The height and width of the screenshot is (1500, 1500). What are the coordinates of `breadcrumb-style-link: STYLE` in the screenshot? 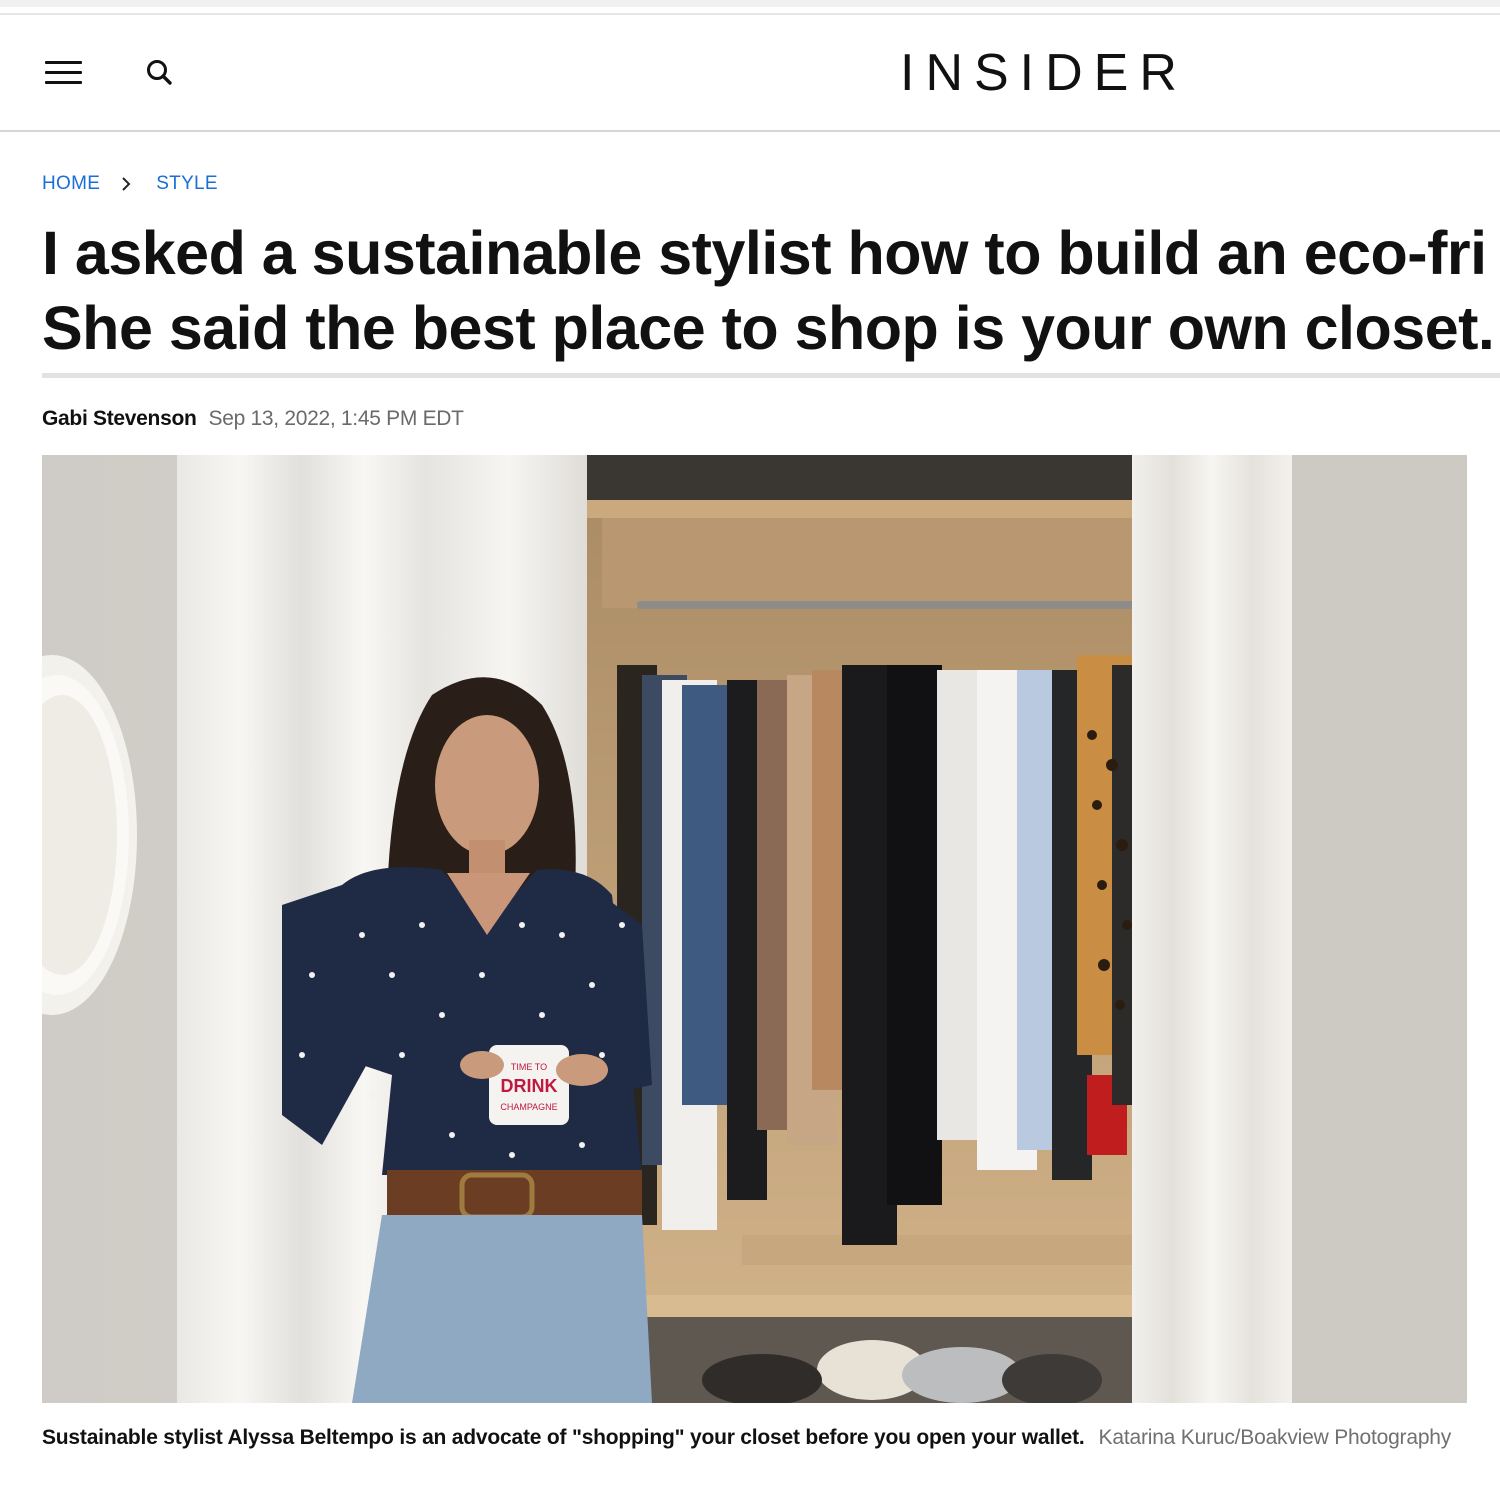 It's located at (187, 184).